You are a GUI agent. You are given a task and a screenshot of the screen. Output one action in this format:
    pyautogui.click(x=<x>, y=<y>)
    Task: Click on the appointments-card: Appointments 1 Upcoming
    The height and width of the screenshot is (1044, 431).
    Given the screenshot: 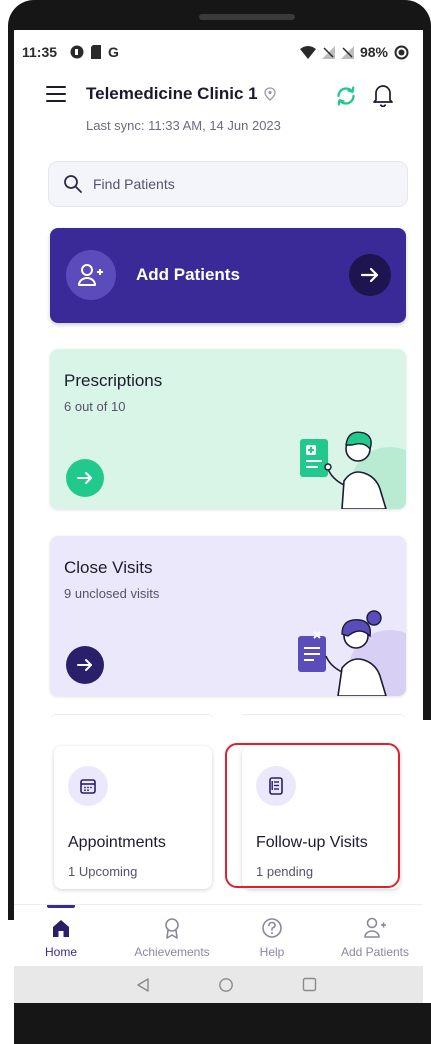 What is the action you would take?
    pyautogui.click(x=133, y=817)
    